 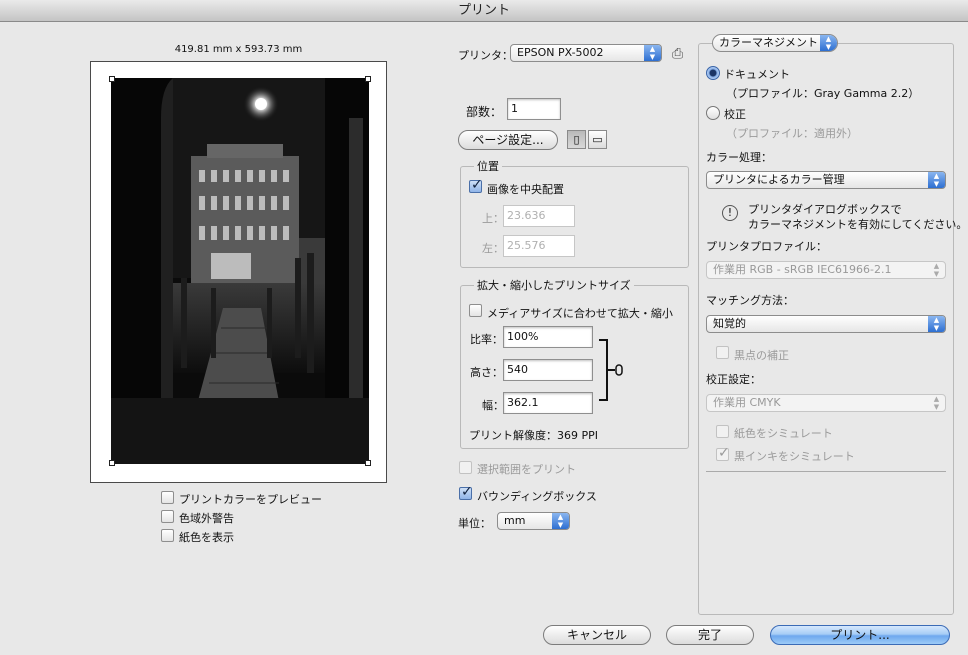 I want to click on printer-label: プリンタ：, so click(x=485, y=55).